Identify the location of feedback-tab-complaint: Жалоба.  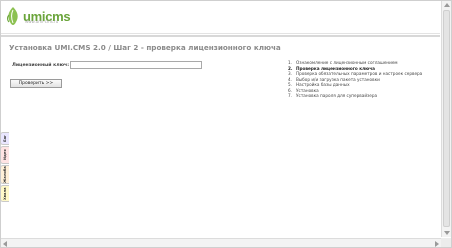
(4, 174).